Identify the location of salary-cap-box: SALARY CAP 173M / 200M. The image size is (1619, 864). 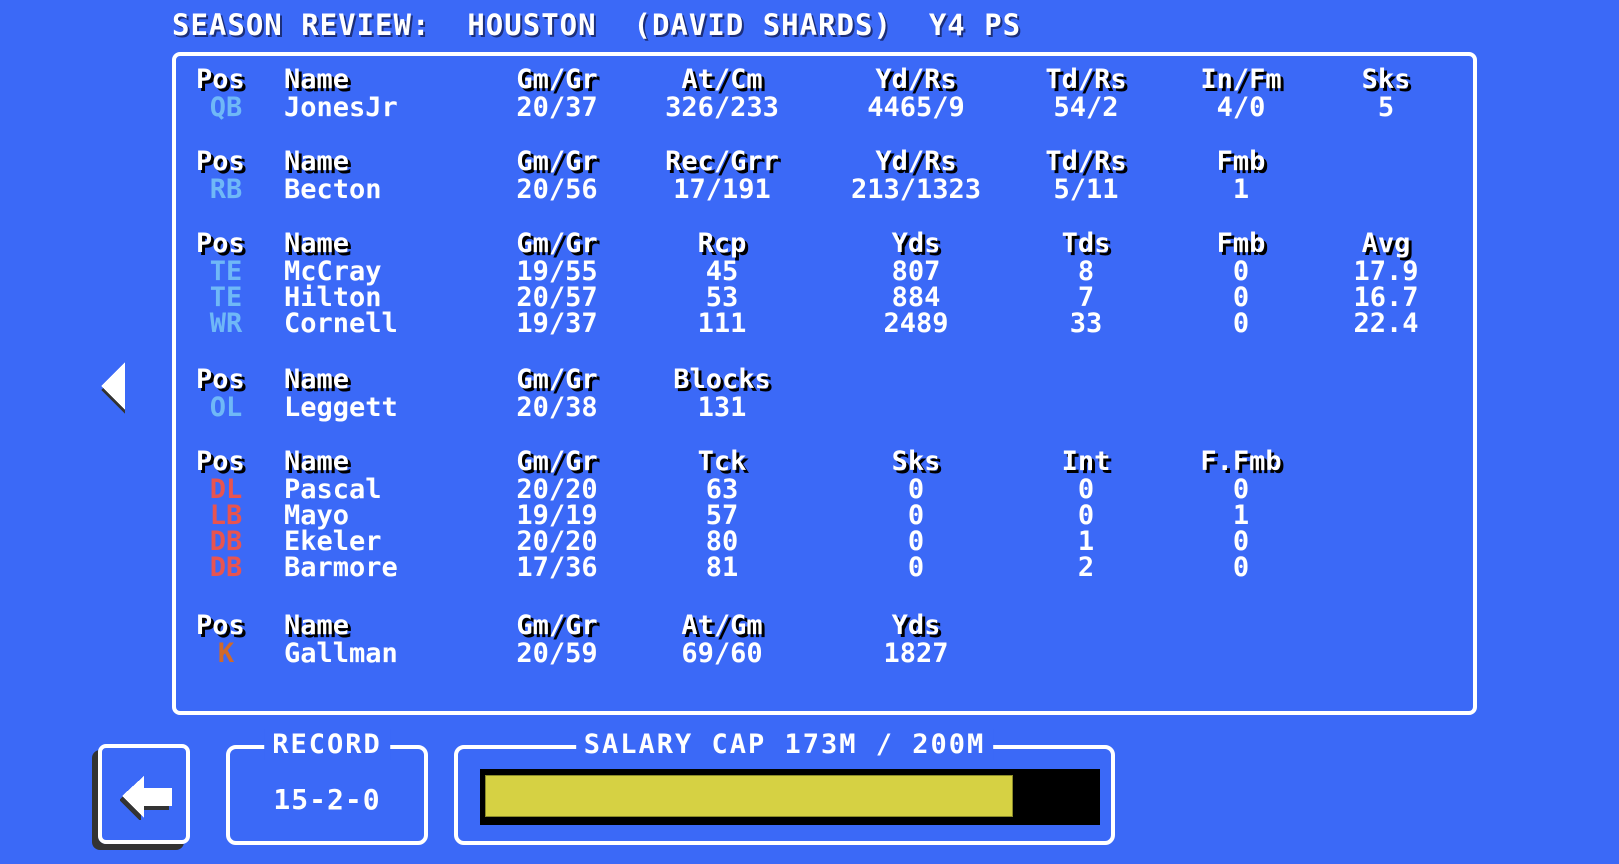
(784, 787).